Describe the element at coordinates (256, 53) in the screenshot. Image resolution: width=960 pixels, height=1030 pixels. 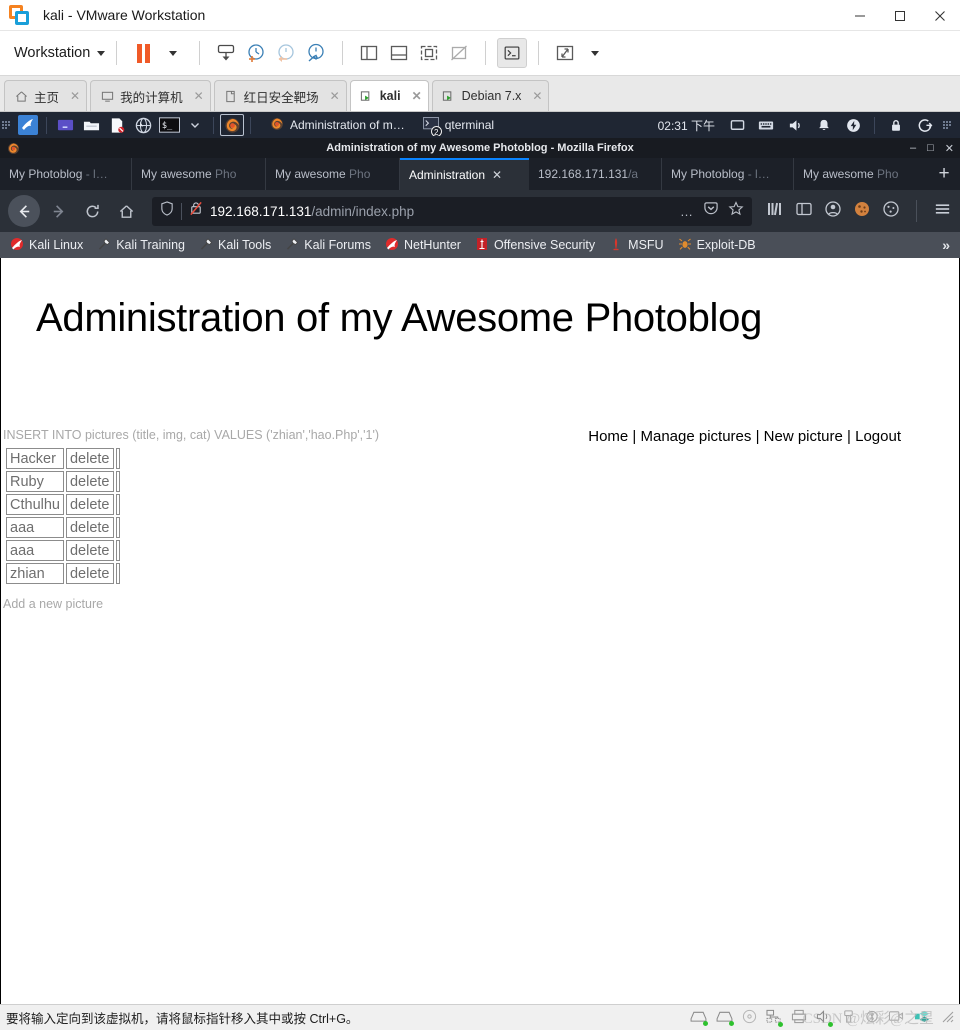
I see `take-snapshot-button` at that location.